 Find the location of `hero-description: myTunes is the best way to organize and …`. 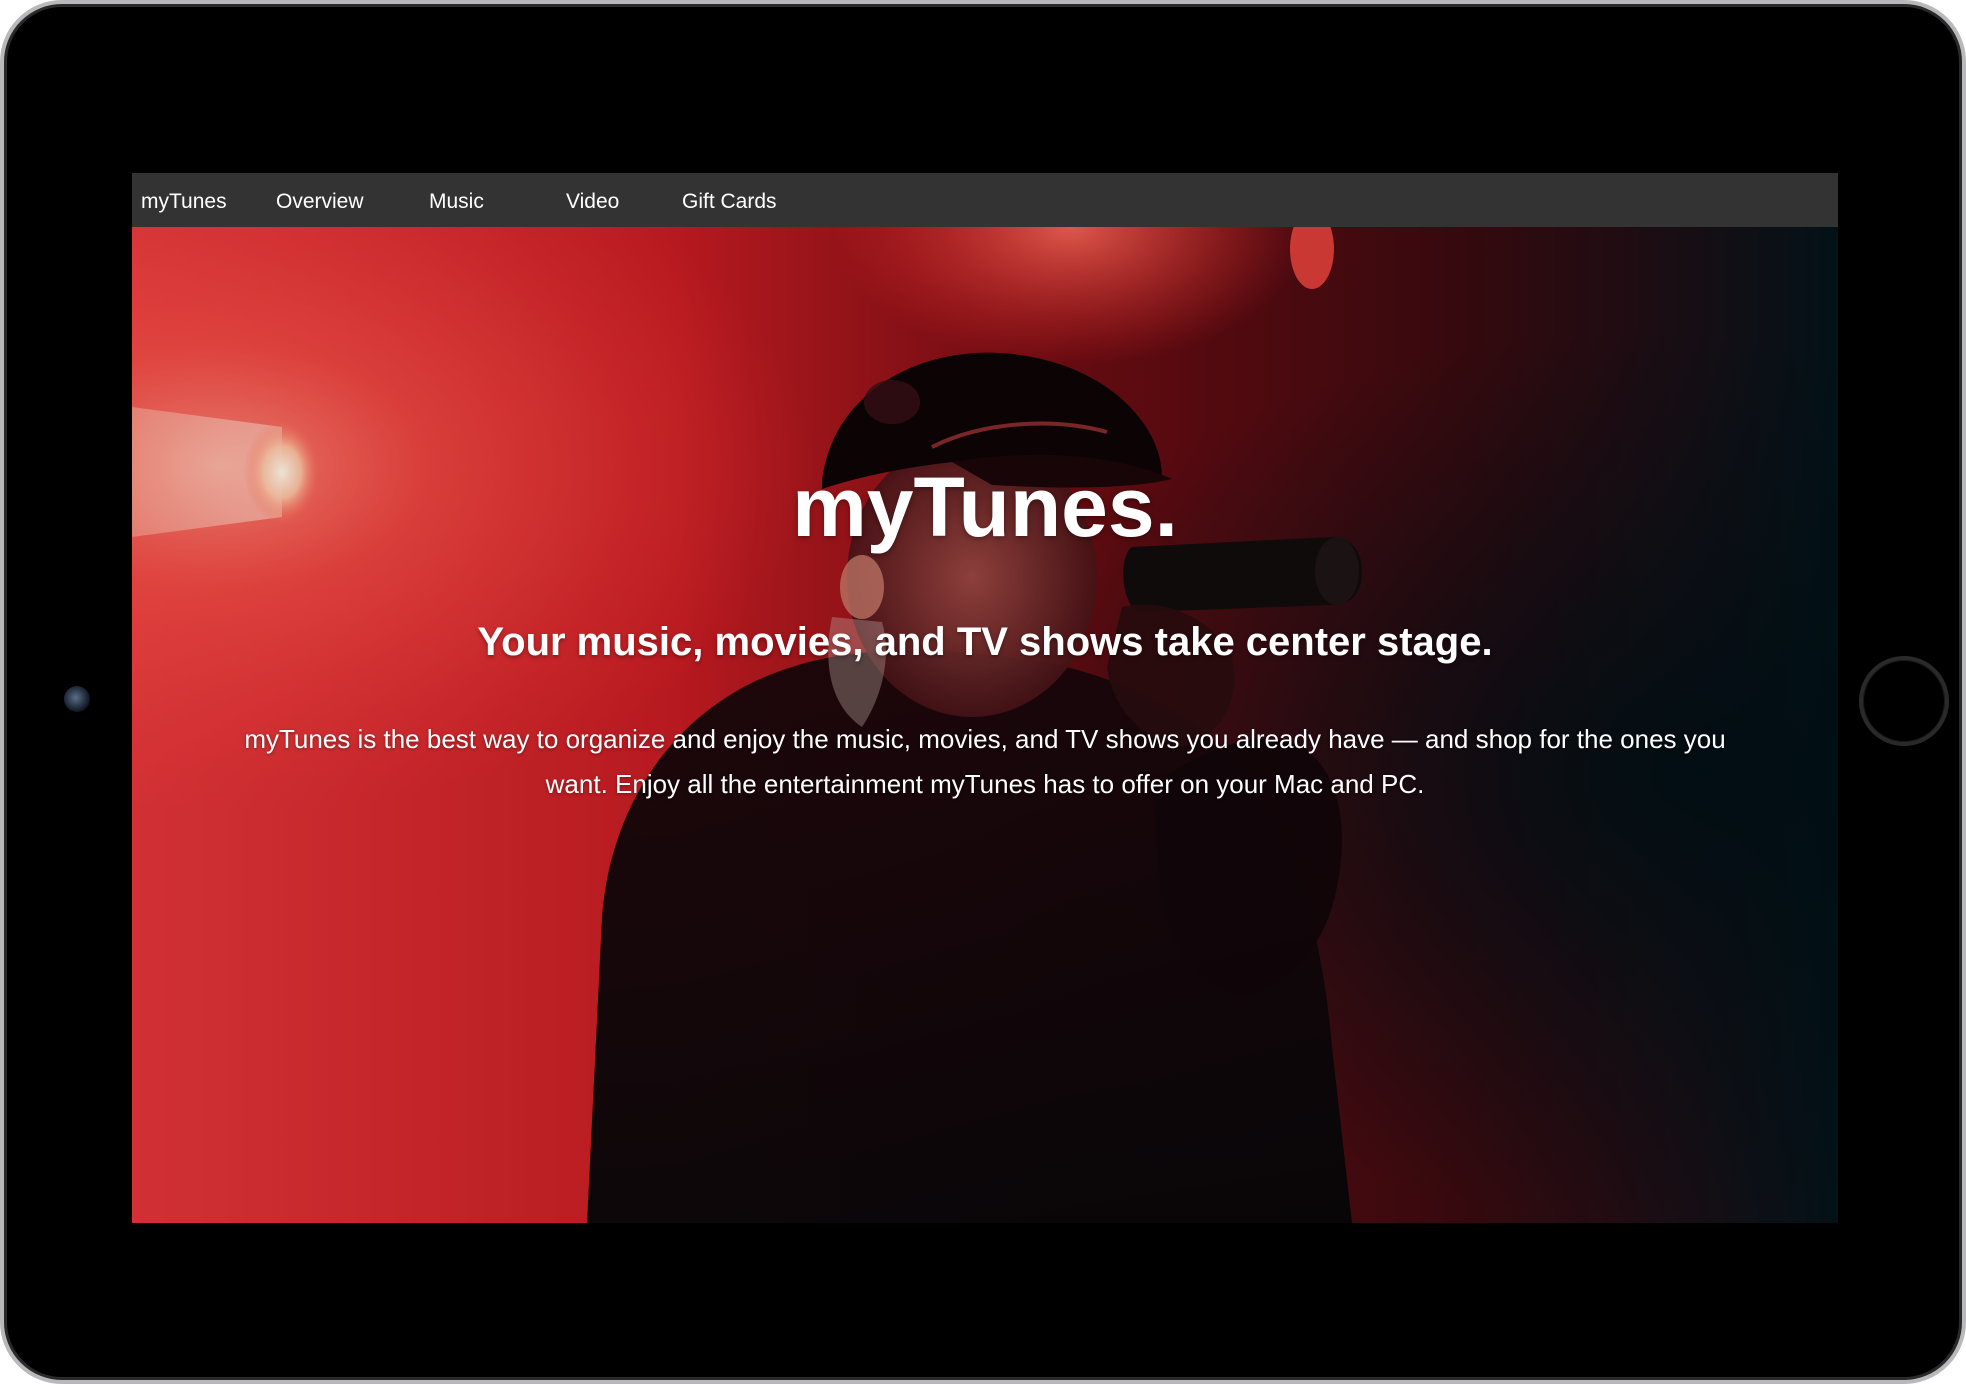

hero-description: myTunes is the best way to organize and … is located at coordinates (985, 761).